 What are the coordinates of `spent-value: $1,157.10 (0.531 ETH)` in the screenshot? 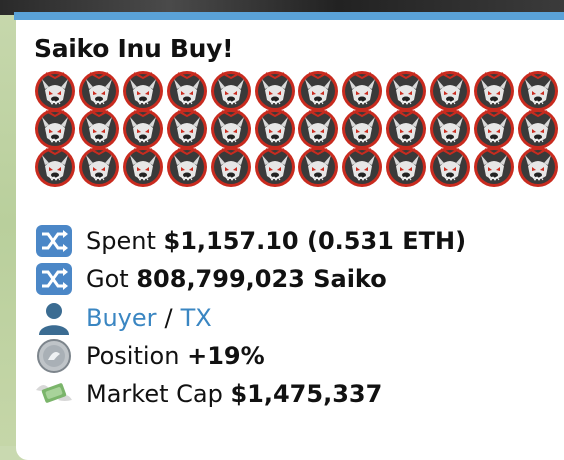 It's located at (315, 241).